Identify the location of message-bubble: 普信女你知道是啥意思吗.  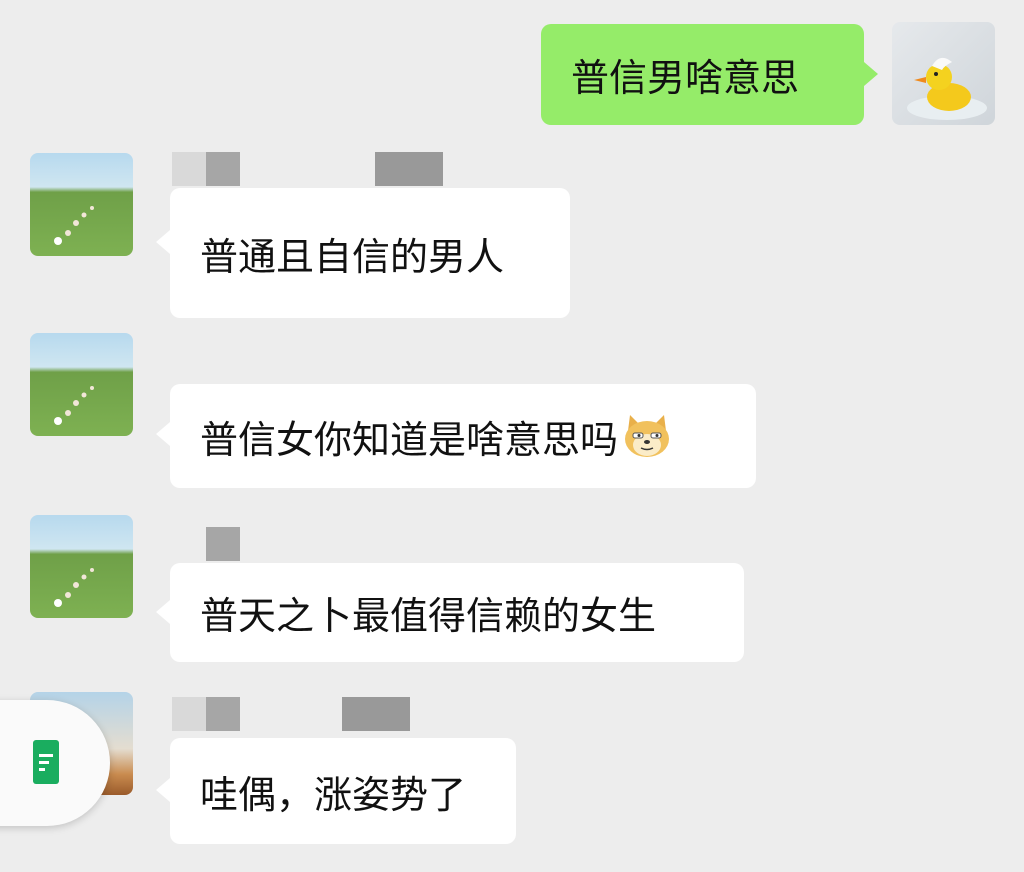
(463, 436).